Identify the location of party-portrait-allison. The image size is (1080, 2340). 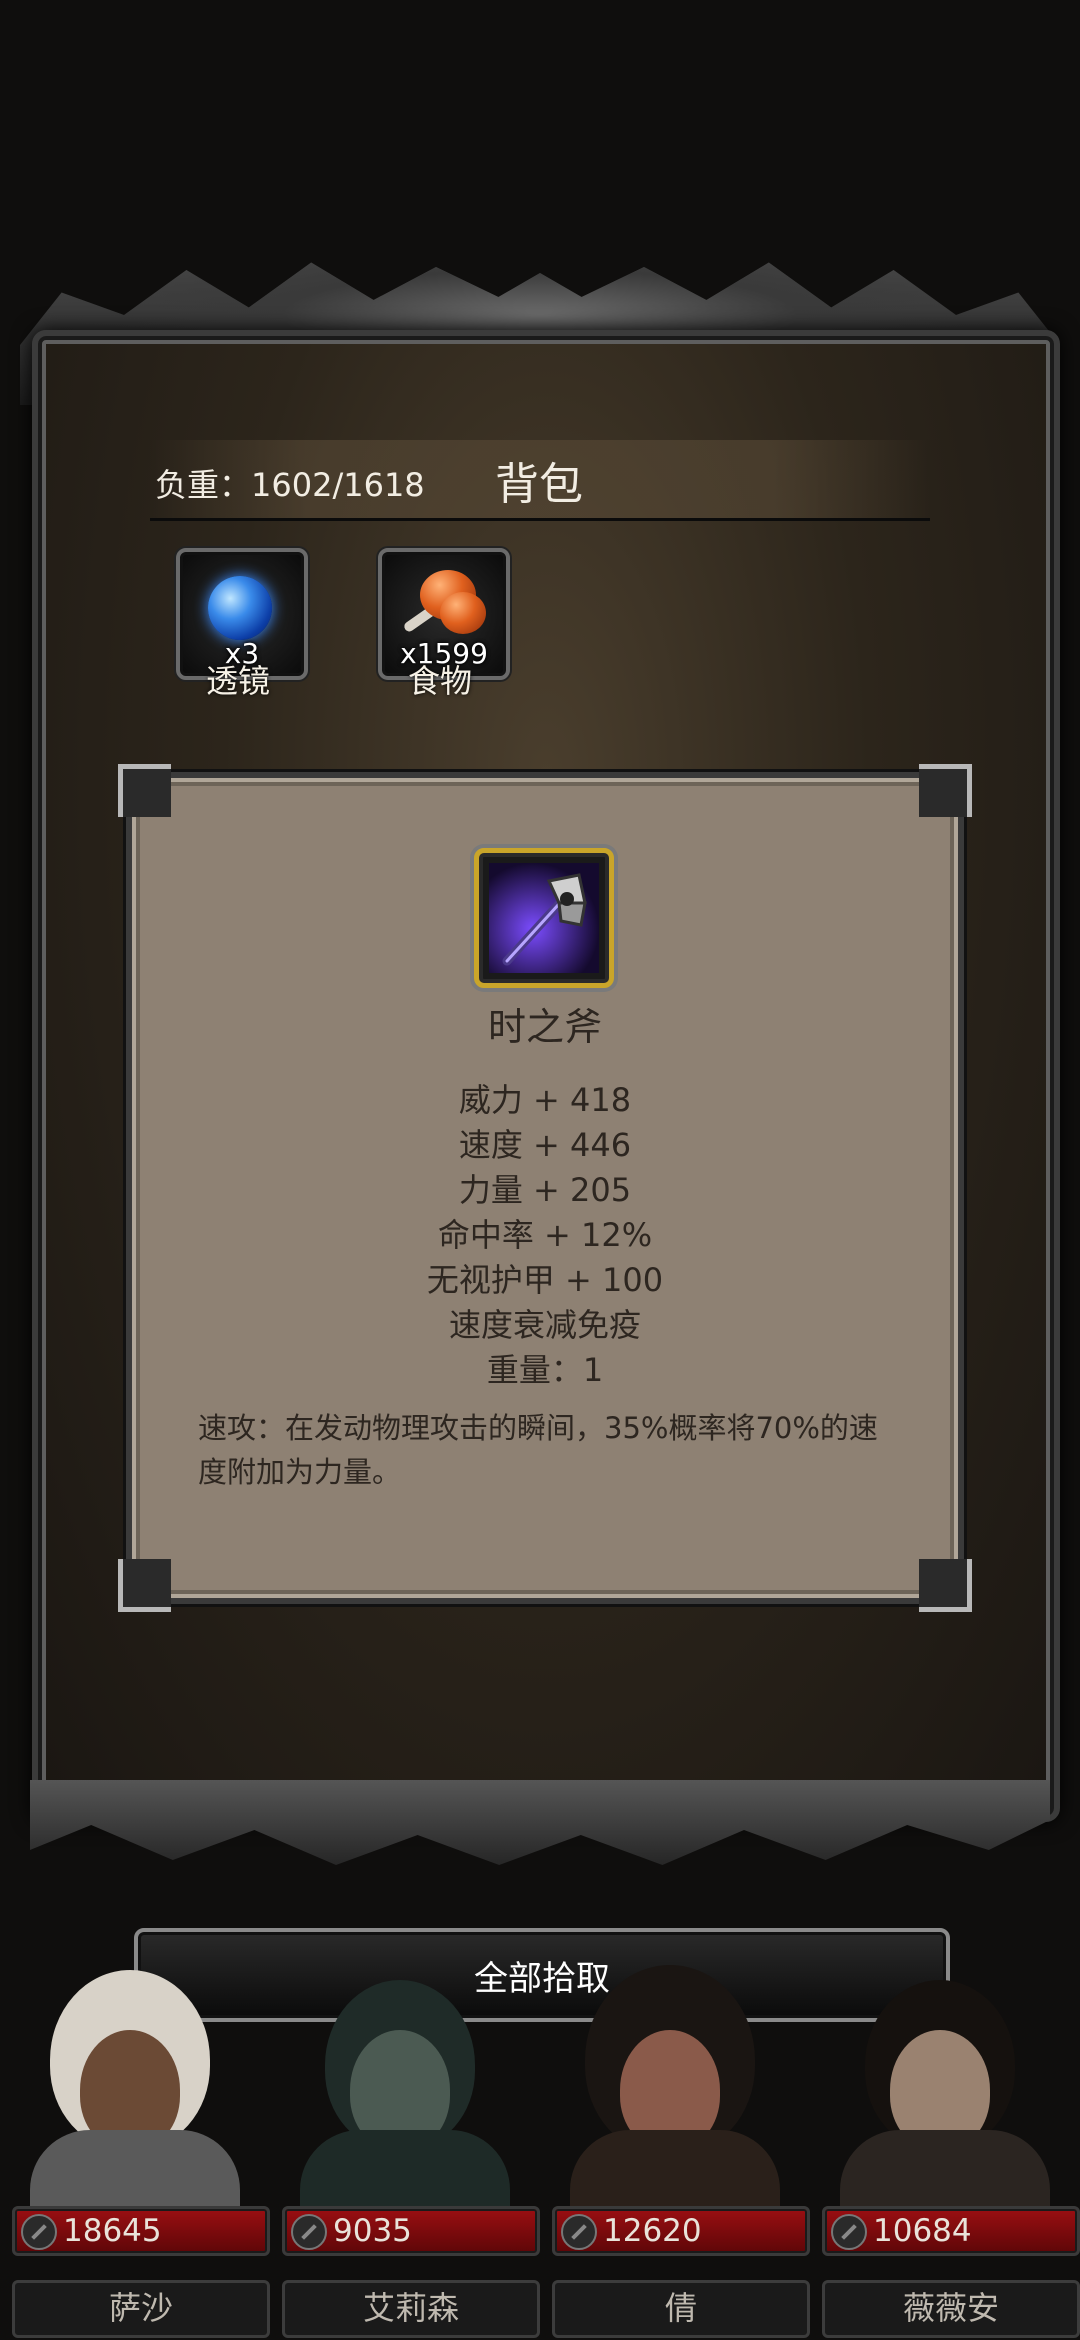
(405, 2090).